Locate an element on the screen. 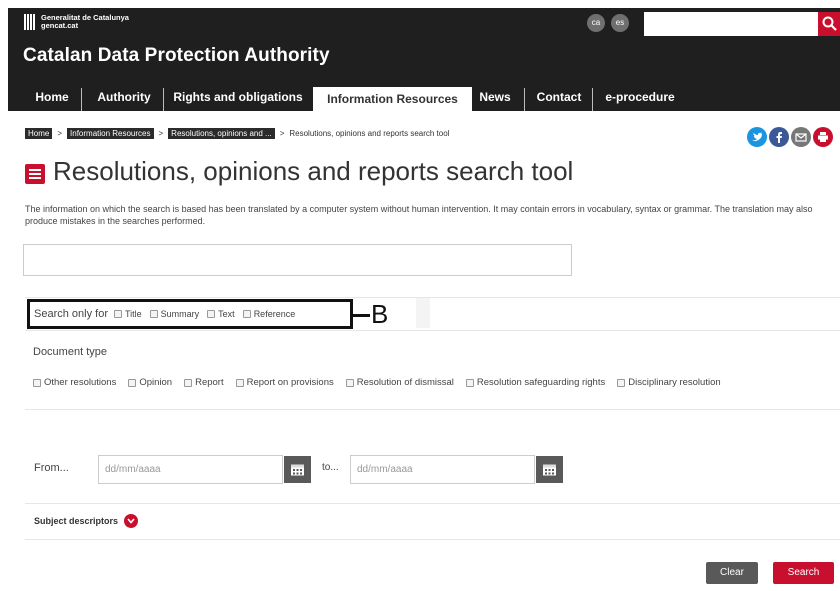 The height and width of the screenshot is (591, 840). doctype-resolution-of-dismissal: Resolution of dismissal is located at coordinates (399, 382).